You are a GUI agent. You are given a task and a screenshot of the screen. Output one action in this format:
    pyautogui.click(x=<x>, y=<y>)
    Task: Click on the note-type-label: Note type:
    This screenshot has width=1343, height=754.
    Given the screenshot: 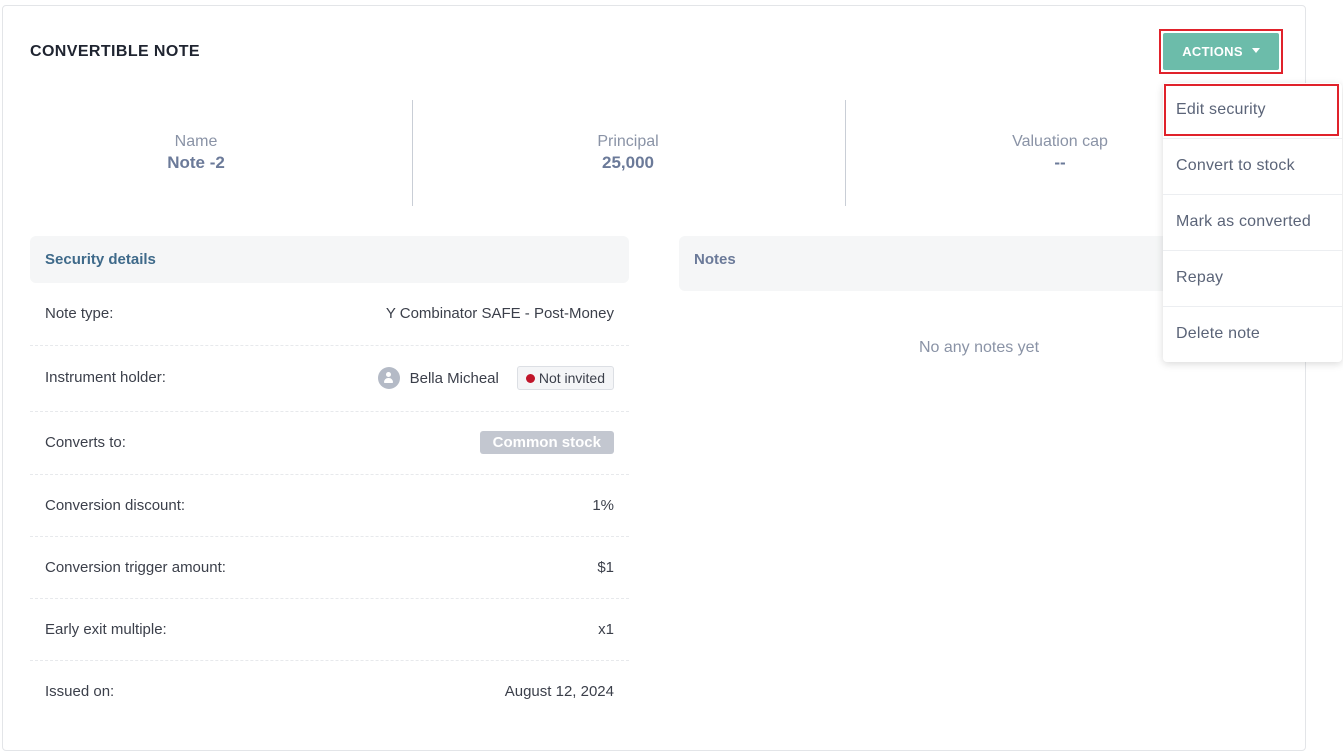 What is the action you would take?
    pyautogui.click(x=79, y=313)
    